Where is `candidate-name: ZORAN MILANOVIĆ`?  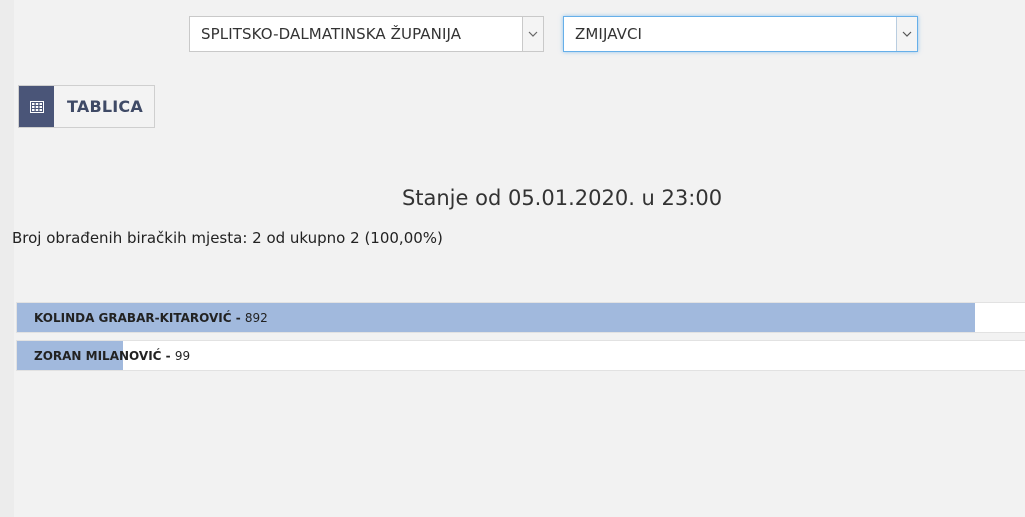 candidate-name: ZORAN MILANOVIĆ is located at coordinates (98, 356).